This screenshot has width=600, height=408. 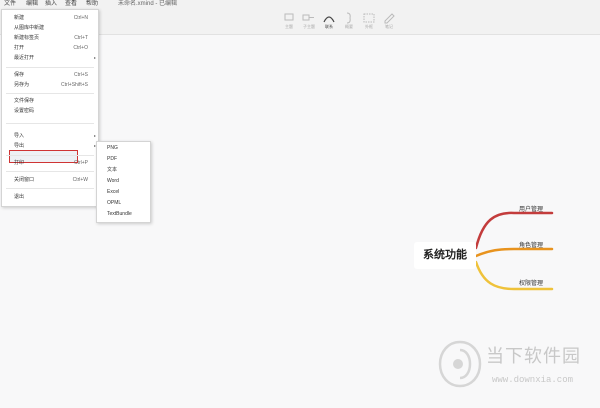 What do you see at coordinates (531, 208) in the screenshot?
I see `topic-user-management: 用户管理` at bounding box center [531, 208].